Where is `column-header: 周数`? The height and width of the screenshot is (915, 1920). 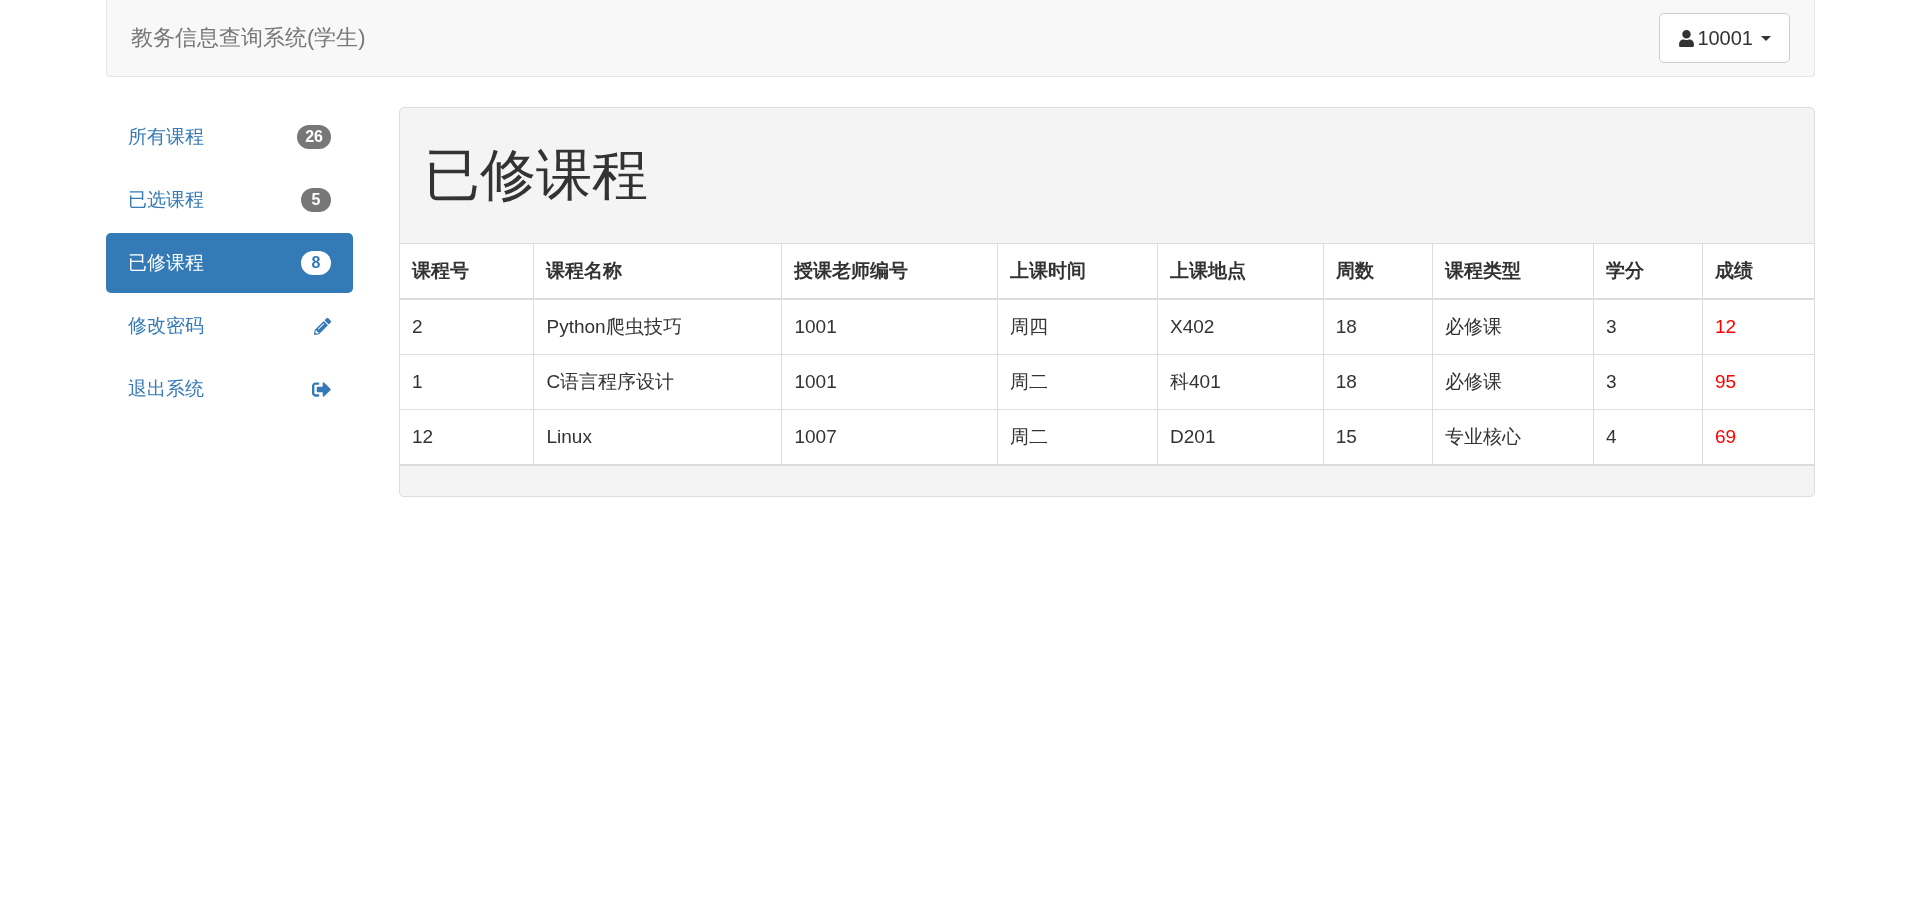 column-header: 周数 is located at coordinates (1378, 271).